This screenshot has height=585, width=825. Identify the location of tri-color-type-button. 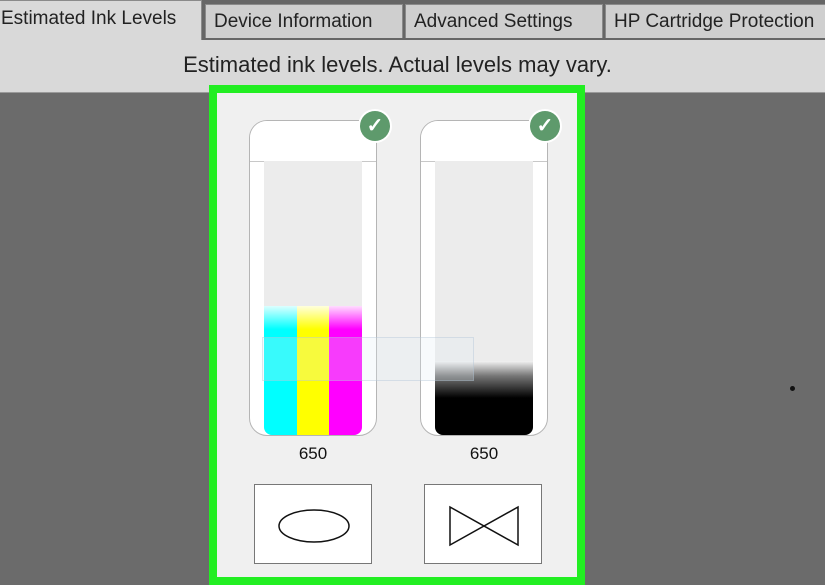
(313, 524).